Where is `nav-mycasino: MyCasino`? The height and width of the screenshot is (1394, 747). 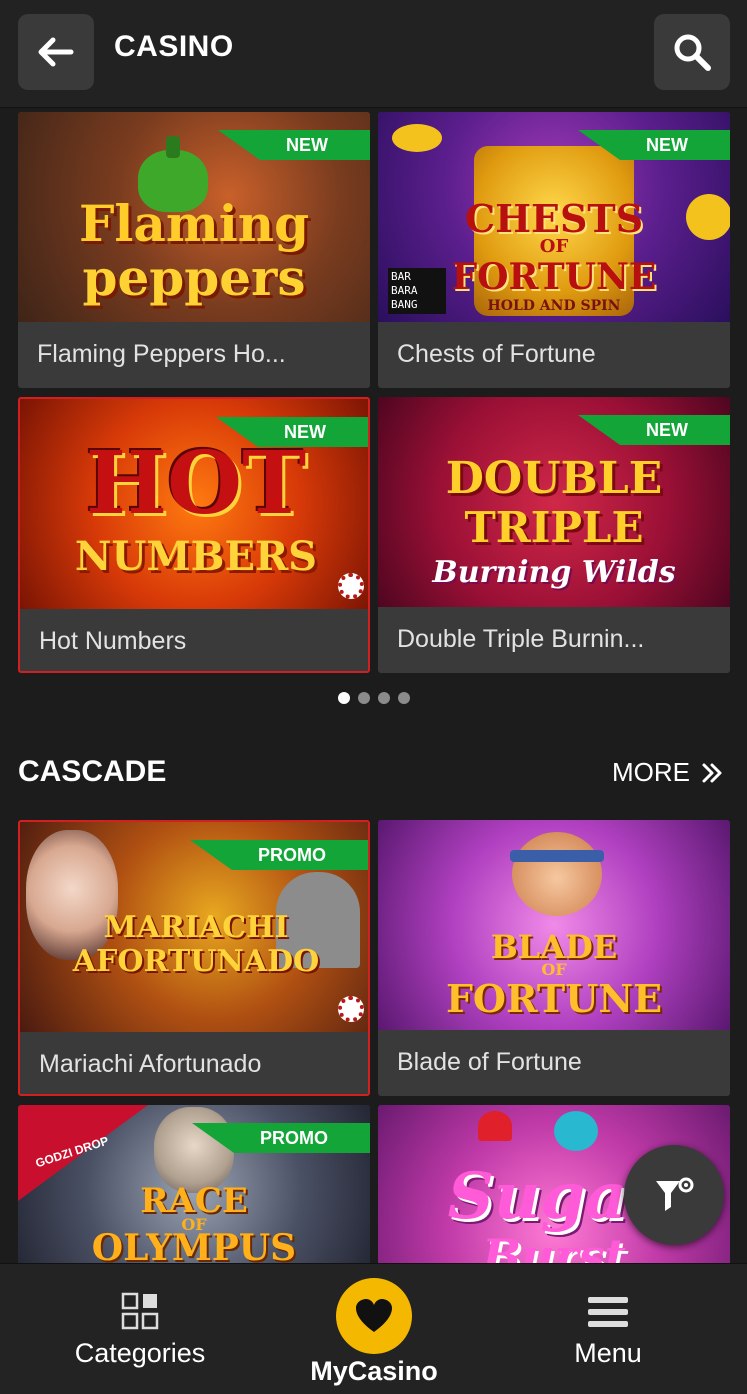 nav-mycasino: MyCasino is located at coordinates (374, 1332).